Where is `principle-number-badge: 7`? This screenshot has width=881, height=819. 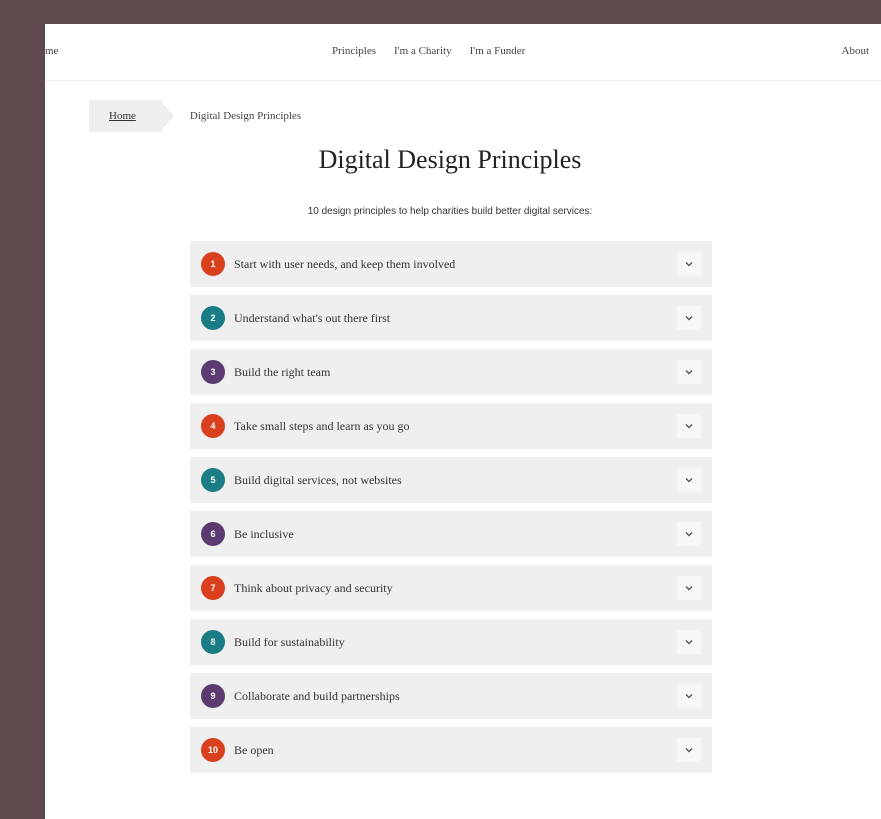
principle-number-badge: 7 is located at coordinates (213, 588).